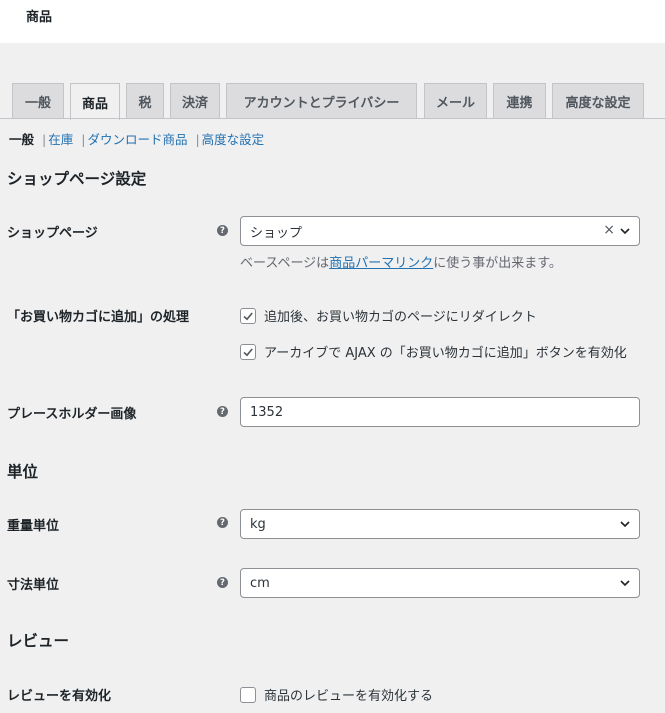  I want to click on tab-label: 税, so click(145, 103).